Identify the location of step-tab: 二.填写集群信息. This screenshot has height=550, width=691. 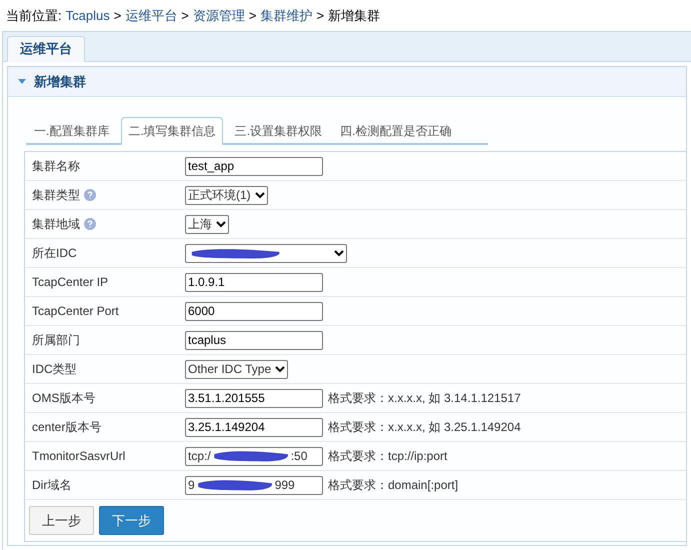
(172, 131).